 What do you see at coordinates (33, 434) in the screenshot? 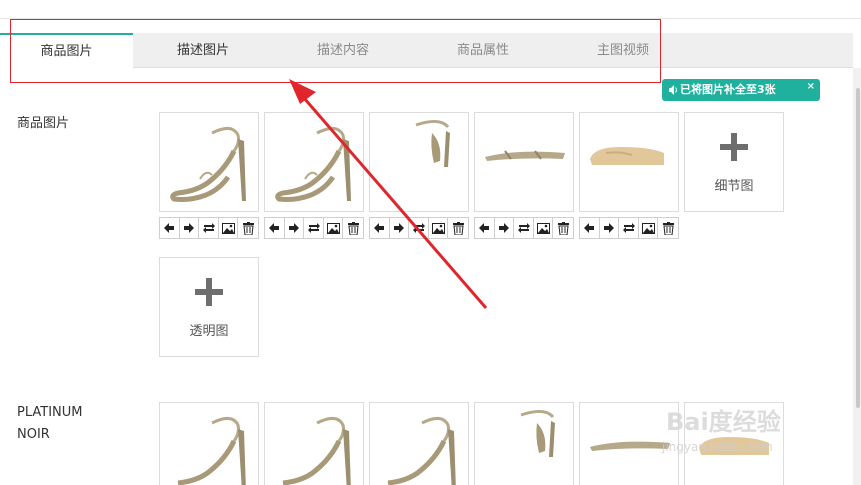
I see `section-label-line: NOIR` at bounding box center [33, 434].